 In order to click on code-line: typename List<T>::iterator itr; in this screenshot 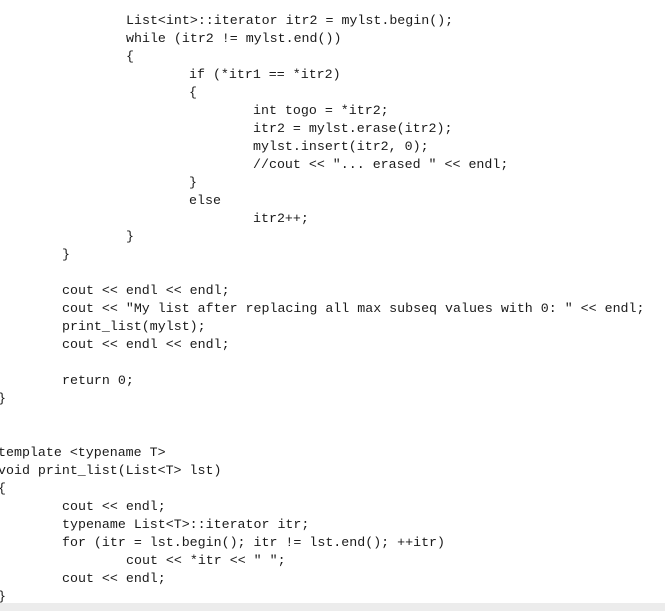, I will do `click(186, 524)`.